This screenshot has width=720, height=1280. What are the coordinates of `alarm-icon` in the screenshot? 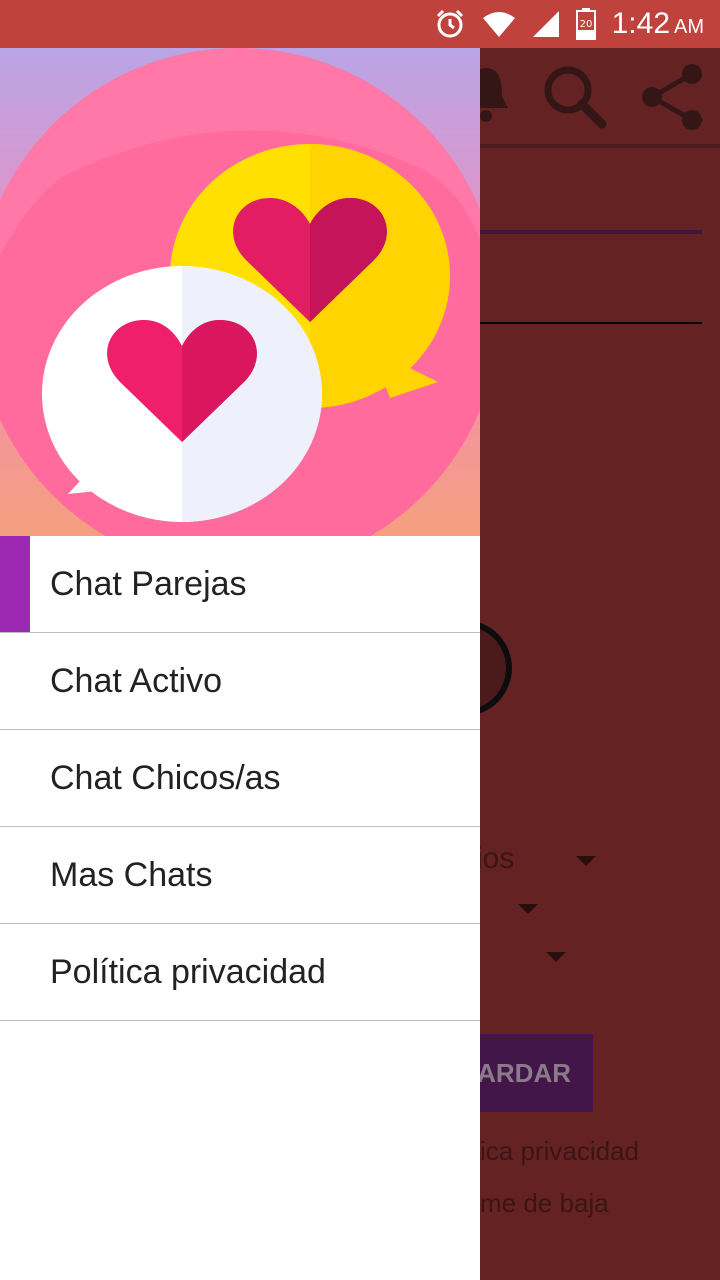 It's located at (450, 24).